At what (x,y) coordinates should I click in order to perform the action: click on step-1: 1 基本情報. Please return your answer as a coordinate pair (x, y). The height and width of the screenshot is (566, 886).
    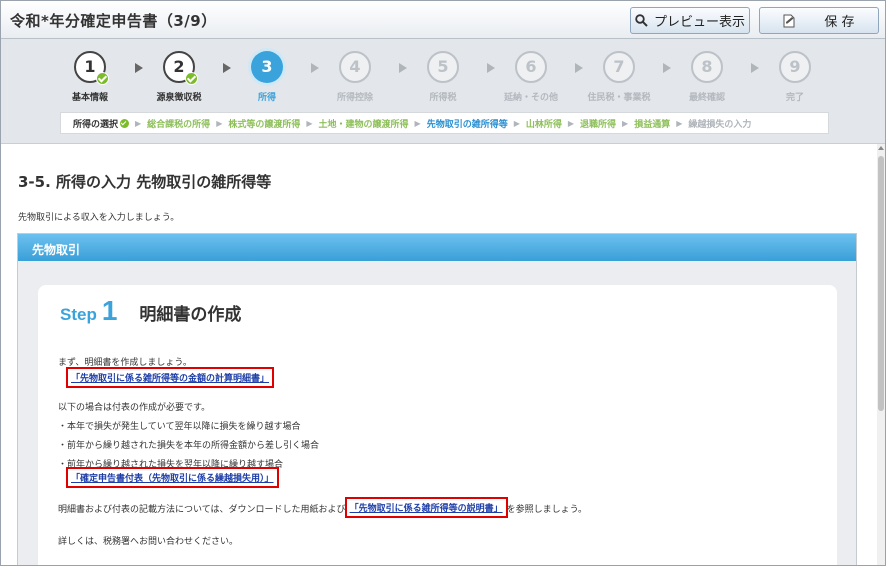
    Looking at the image, I should click on (90, 77).